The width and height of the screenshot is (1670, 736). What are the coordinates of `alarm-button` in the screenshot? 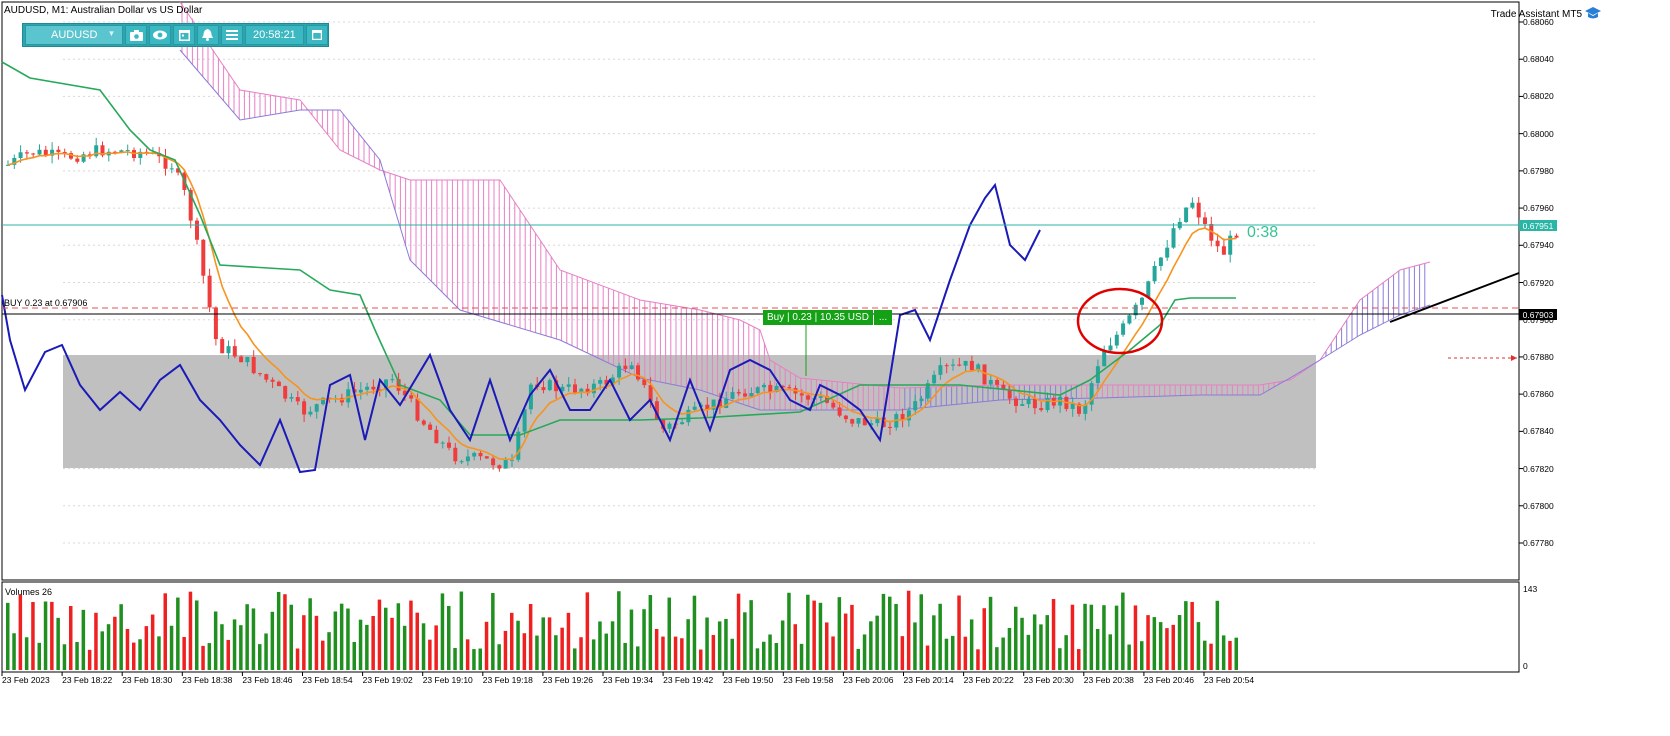 It's located at (207, 35).